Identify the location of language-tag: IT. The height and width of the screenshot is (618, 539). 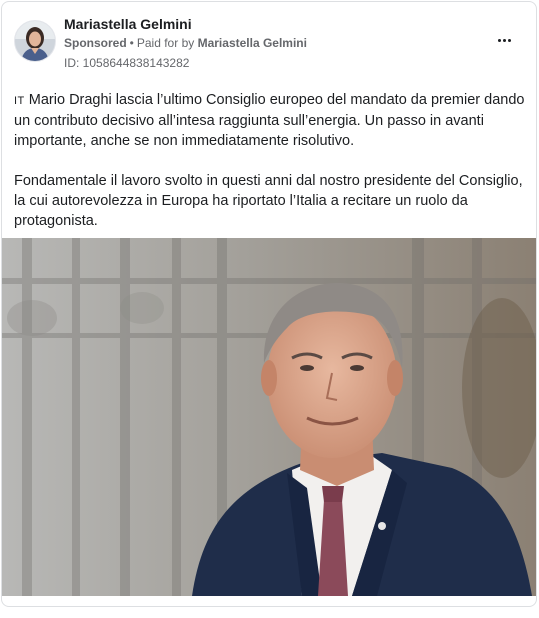
(19, 101).